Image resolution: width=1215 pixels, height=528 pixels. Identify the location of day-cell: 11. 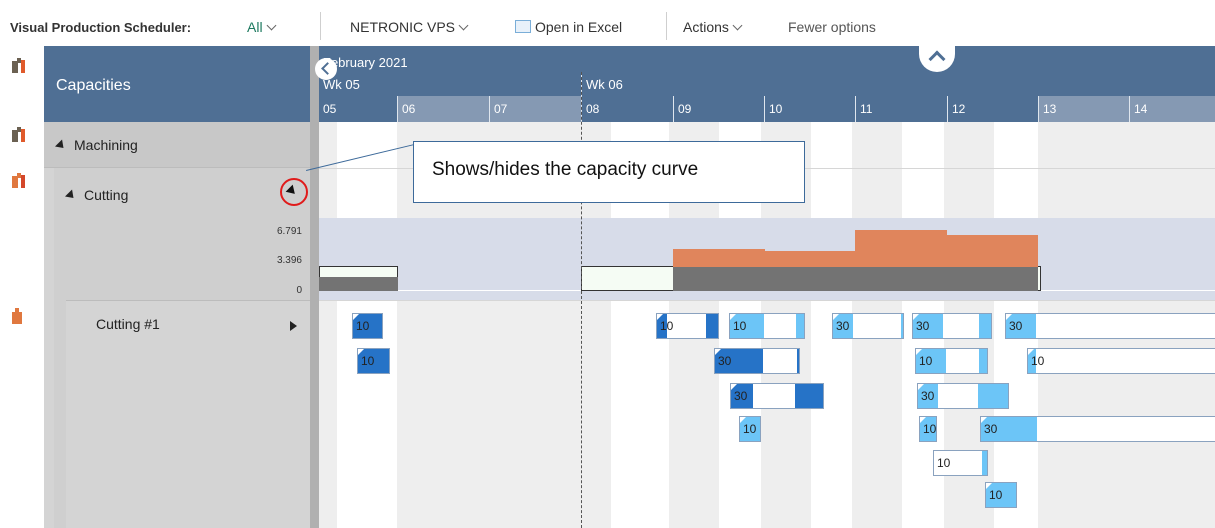
(901, 109).